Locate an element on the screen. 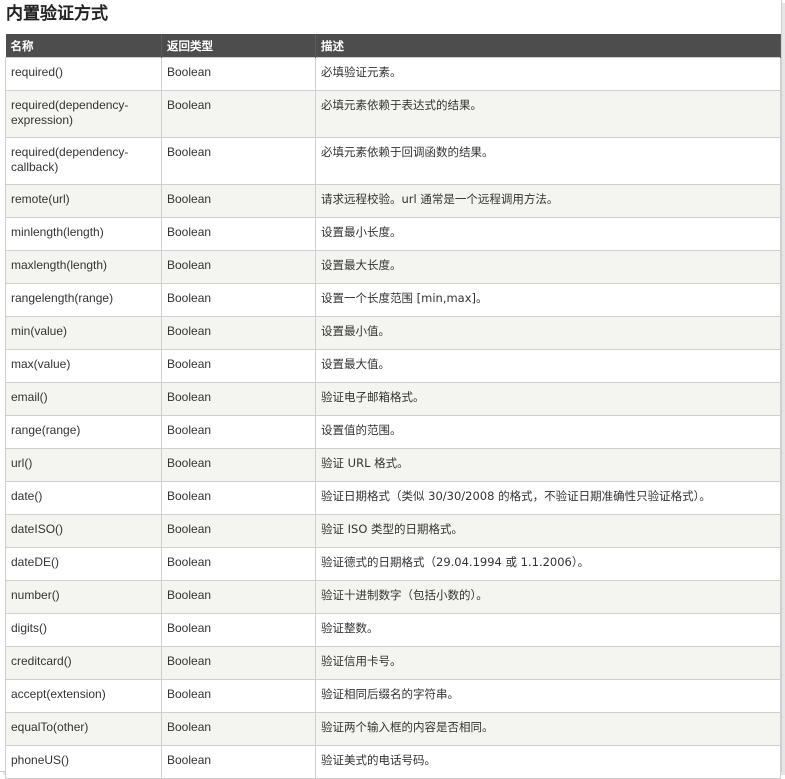 Image resolution: width=785 pixels, height=779 pixels. method-description: 设置最大长度。 is located at coordinates (548, 267).